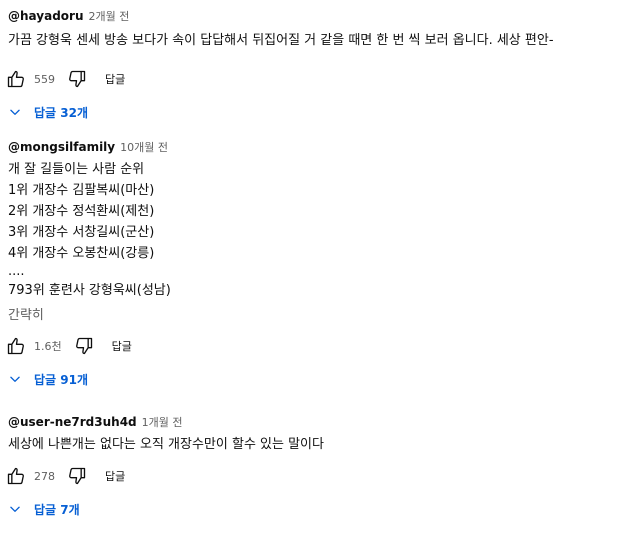 The image size is (629, 533). What do you see at coordinates (61, 112) in the screenshot?
I see `view-replies-label: 답글 32개` at bounding box center [61, 112].